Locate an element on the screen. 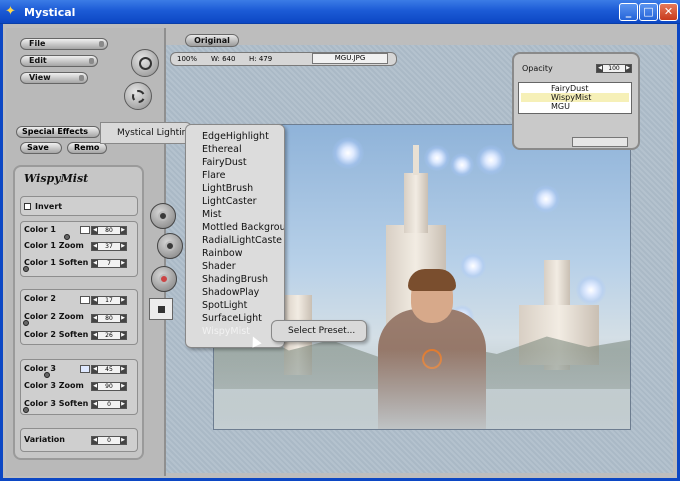 This screenshot has width=680, height=481. menu-item: Flare is located at coordinates (243, 175).